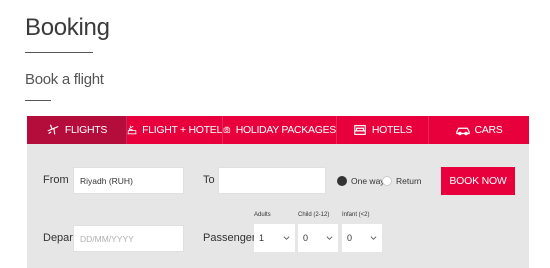  I want to click on tab-flight-hotel: FLIGHT + HOTEL, so click(175, 130).